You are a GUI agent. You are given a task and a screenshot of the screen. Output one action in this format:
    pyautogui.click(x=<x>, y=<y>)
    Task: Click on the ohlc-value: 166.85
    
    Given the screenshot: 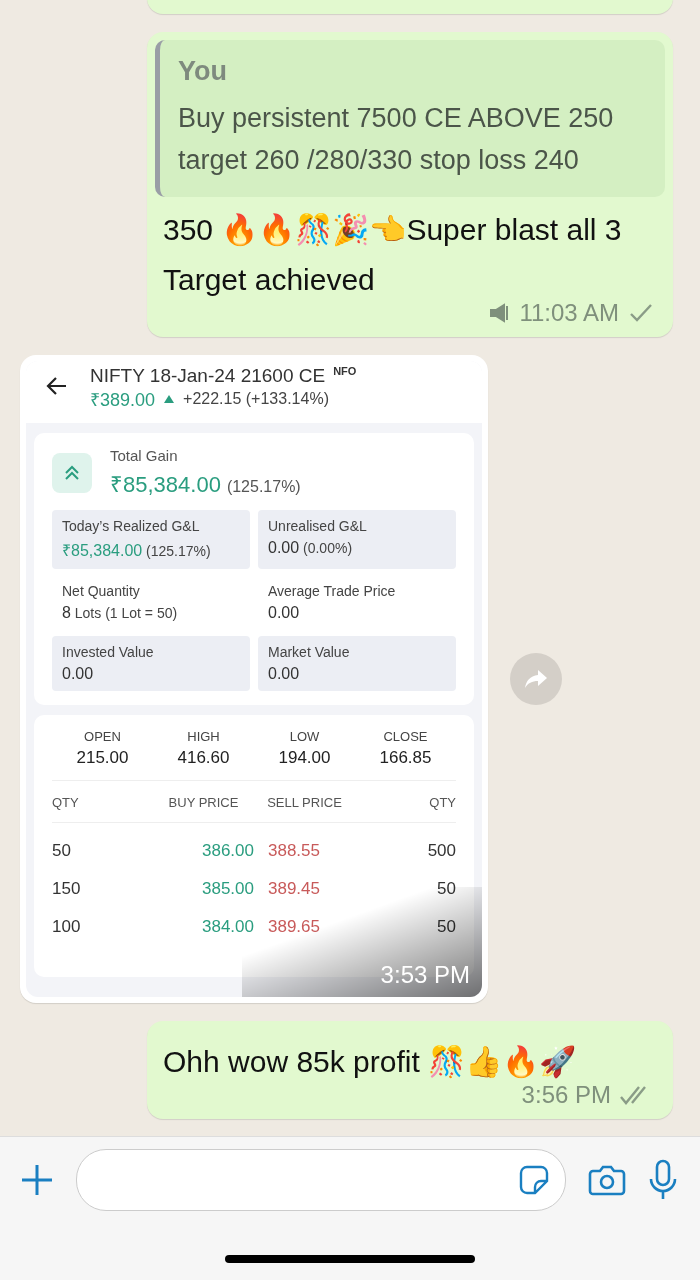 What is the action you would take?
    pyautogui.click(x=405, y=758)
    